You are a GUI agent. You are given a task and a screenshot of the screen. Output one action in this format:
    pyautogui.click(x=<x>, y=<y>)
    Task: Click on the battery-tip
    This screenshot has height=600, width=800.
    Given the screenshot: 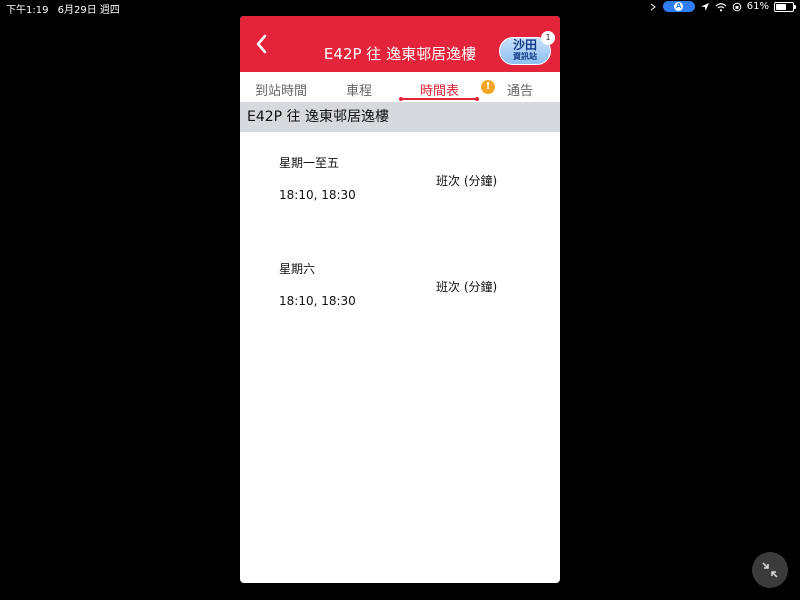 What is the action you would take?
    pyautogui.click(x=795, y=6)
    